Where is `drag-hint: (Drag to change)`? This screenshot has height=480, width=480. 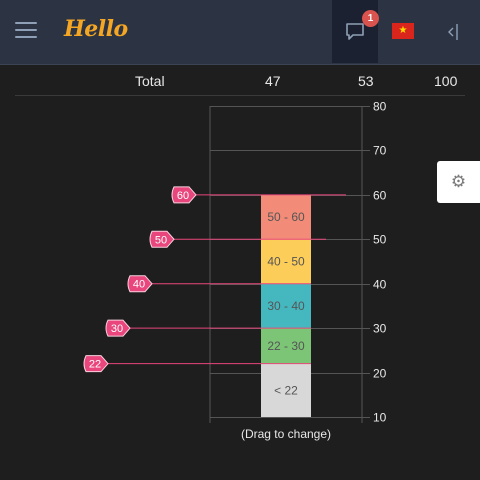
drag-hint: (Drag to change) is located at coordinates (286, 434).